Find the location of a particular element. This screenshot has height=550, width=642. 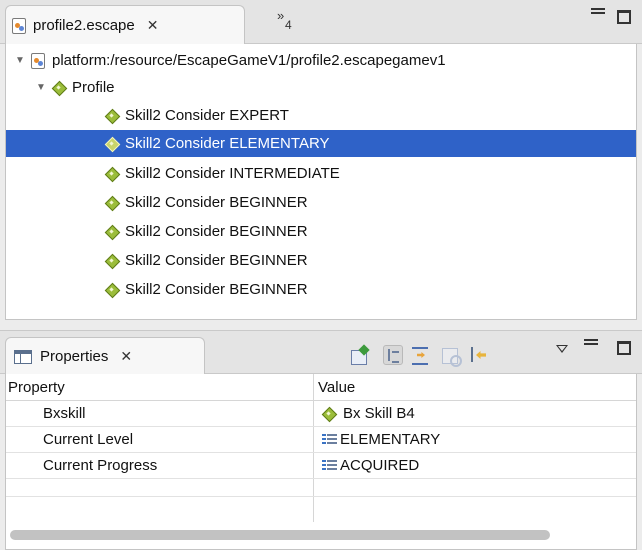

overflow-chevron-icon: » is located at coordinates (280, 15).